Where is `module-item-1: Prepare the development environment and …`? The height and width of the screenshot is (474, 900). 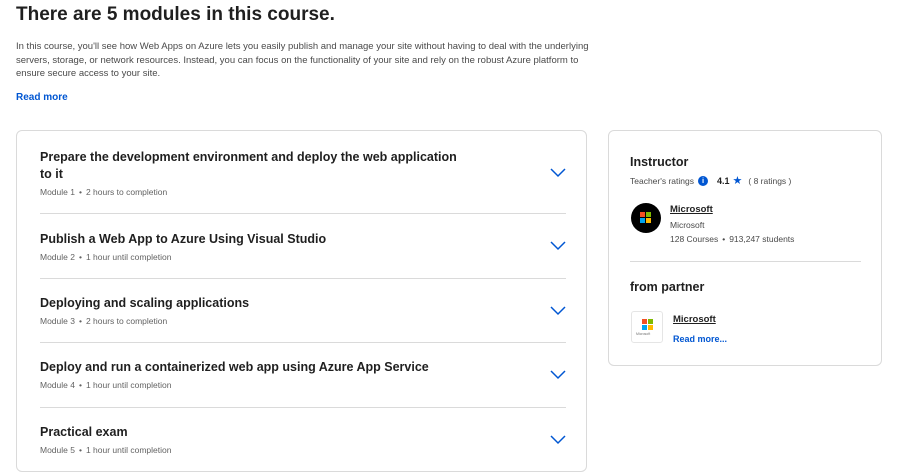 module-item-1: Prepare the development environment and … is located at coordinates (303, 173).